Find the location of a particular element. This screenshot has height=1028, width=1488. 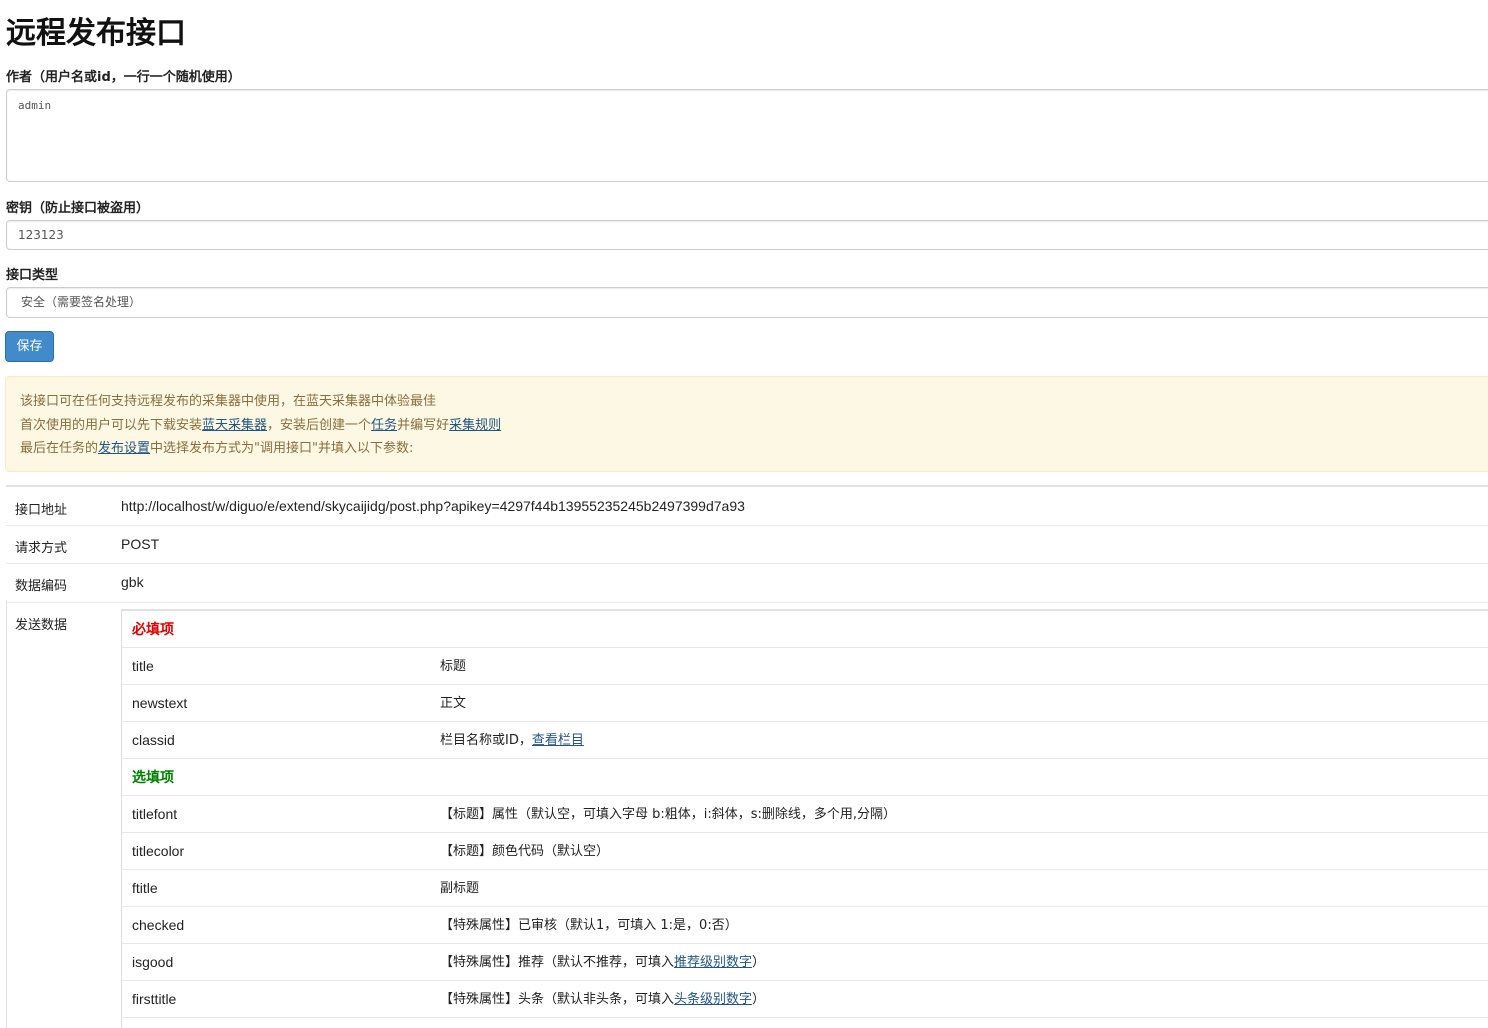

notice-line-3: 最后在任务的发布设置中选择发布方式为"调用接口"并填入以下参数: is located at coordinates (750, 449).